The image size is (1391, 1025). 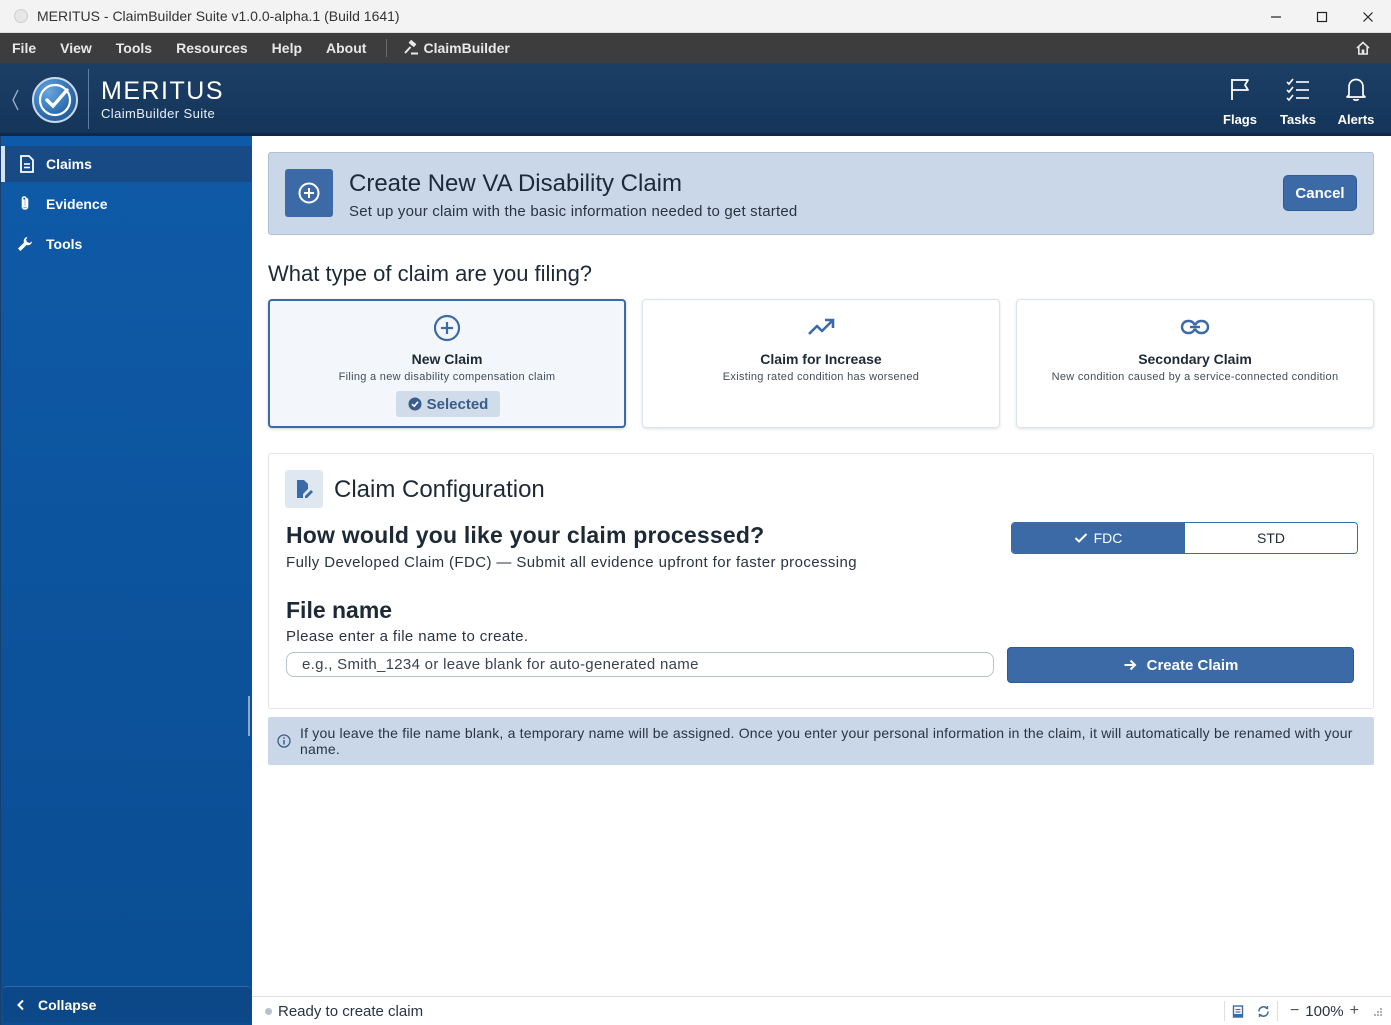 I want to click on selected-badge: Selected, so click(x=448, y=404).